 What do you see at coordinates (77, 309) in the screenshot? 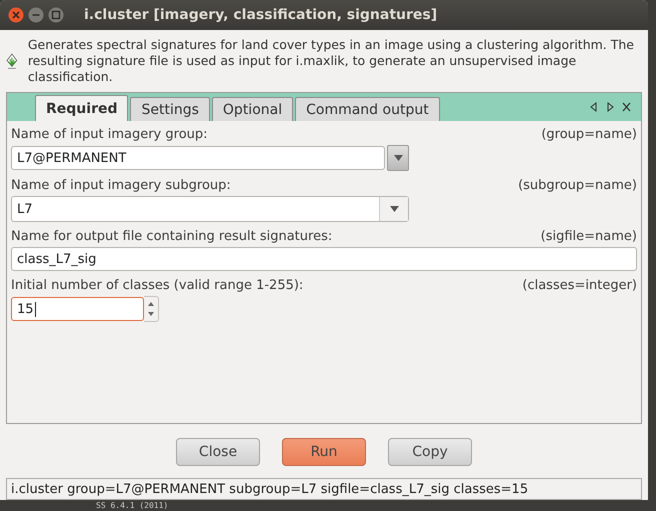
I see `spin-field: 15` at bounding box center [77, 309].